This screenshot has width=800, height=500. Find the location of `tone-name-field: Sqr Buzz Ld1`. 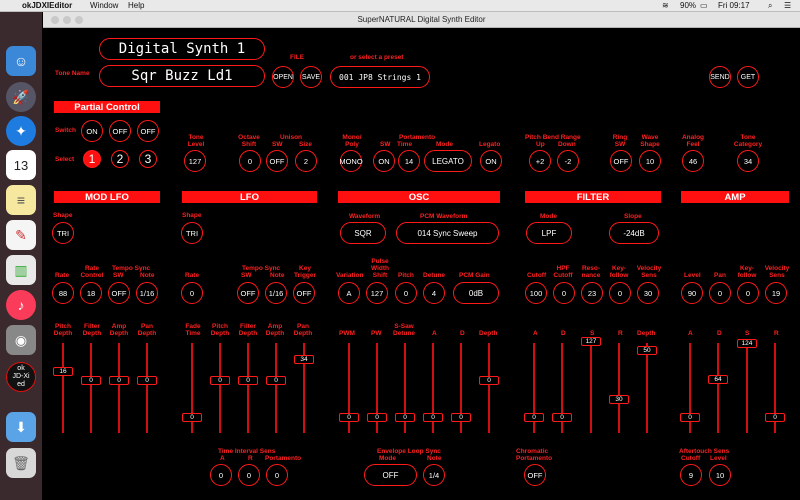

tone-name-field: Sqr Buzz Ld1 is located at coordinates (182, 76).